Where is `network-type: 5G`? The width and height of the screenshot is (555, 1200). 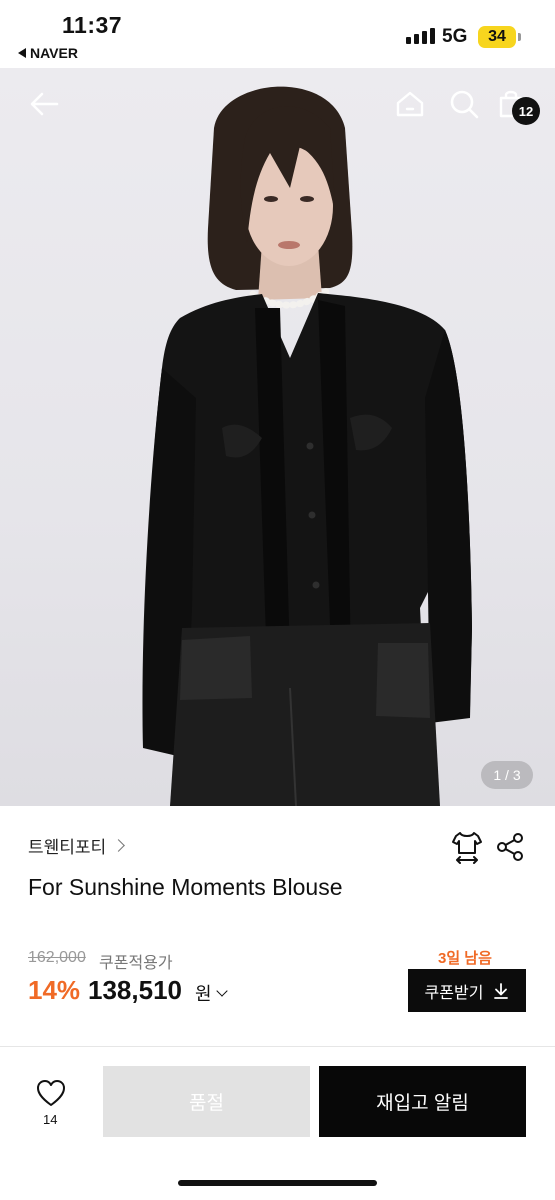
network-type: 5G is located at coordinates (455, 36).